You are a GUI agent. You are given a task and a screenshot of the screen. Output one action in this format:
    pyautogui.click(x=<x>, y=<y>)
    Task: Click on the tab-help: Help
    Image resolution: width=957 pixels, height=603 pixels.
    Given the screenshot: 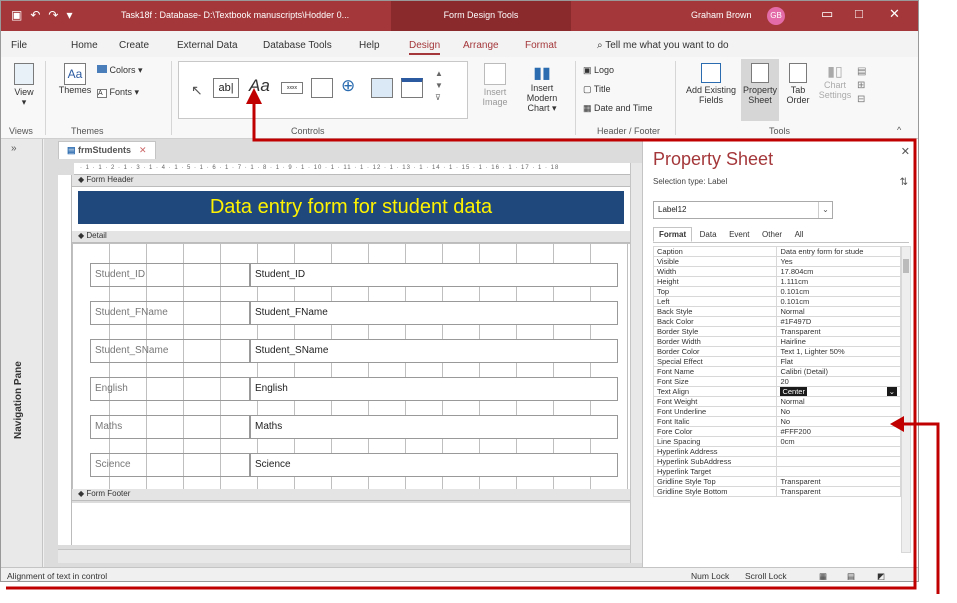 What is the action you would take?
    pyautogui.click(x=369, y=45)
    